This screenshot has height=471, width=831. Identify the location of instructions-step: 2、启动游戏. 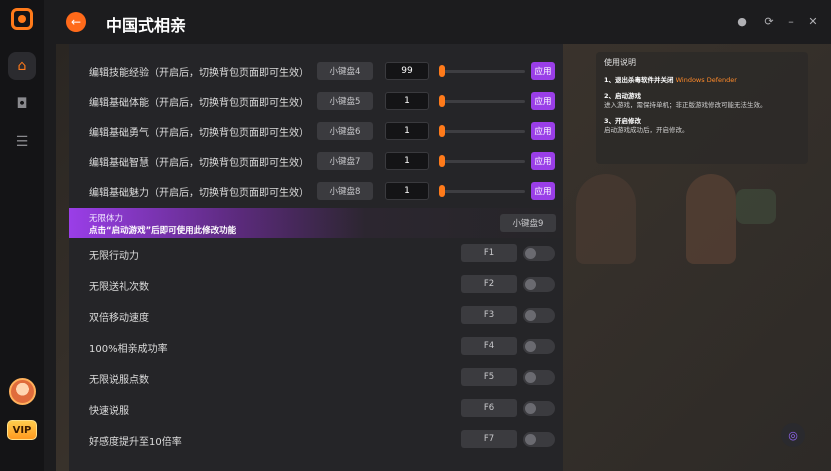
(702, 96).